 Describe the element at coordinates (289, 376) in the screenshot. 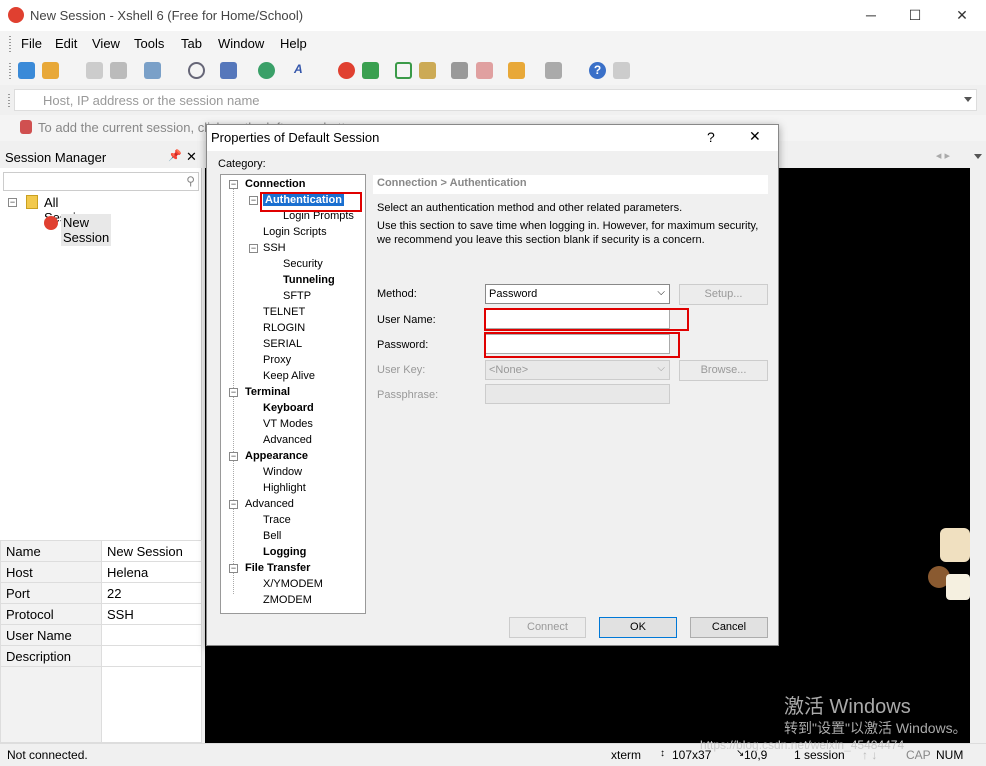

I see `tree-keep-alive: Keep Alive` at that location.